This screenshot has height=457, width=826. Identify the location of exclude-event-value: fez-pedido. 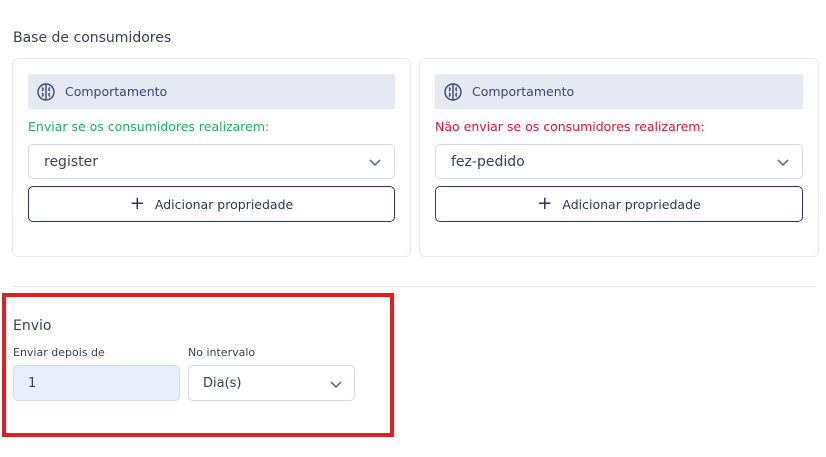
(488, 161).